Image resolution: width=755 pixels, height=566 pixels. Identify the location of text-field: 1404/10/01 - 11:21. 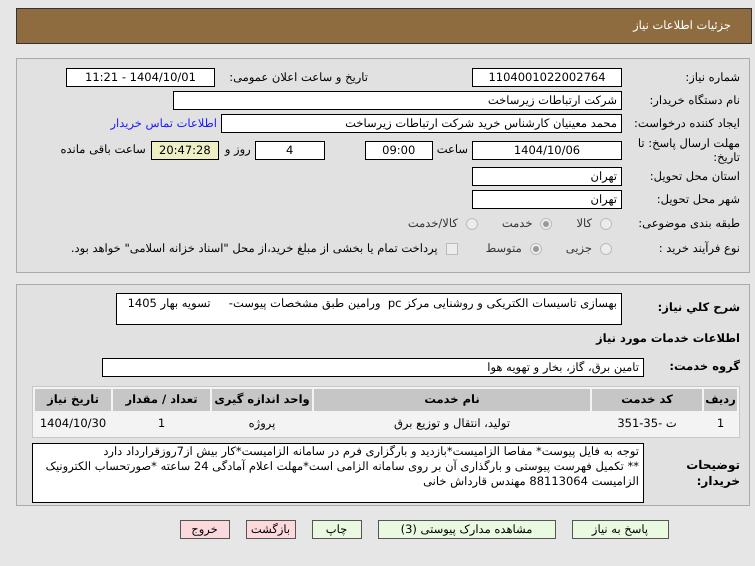
(140, 77).